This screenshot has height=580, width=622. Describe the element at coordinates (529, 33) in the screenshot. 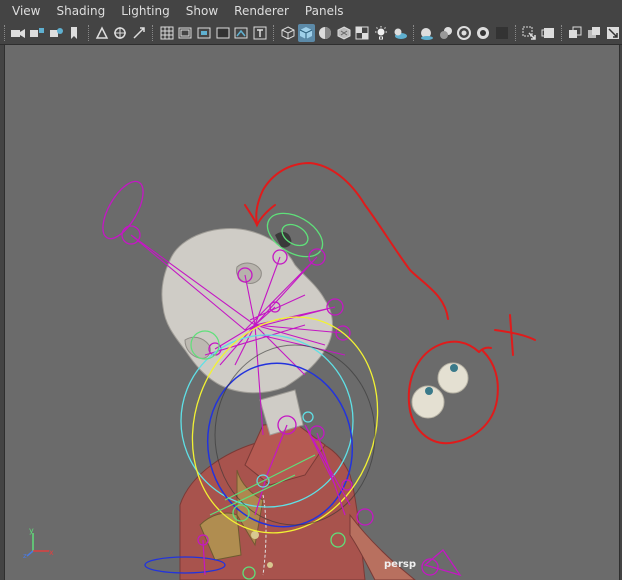

I see `isolate-select-icon` at that location.